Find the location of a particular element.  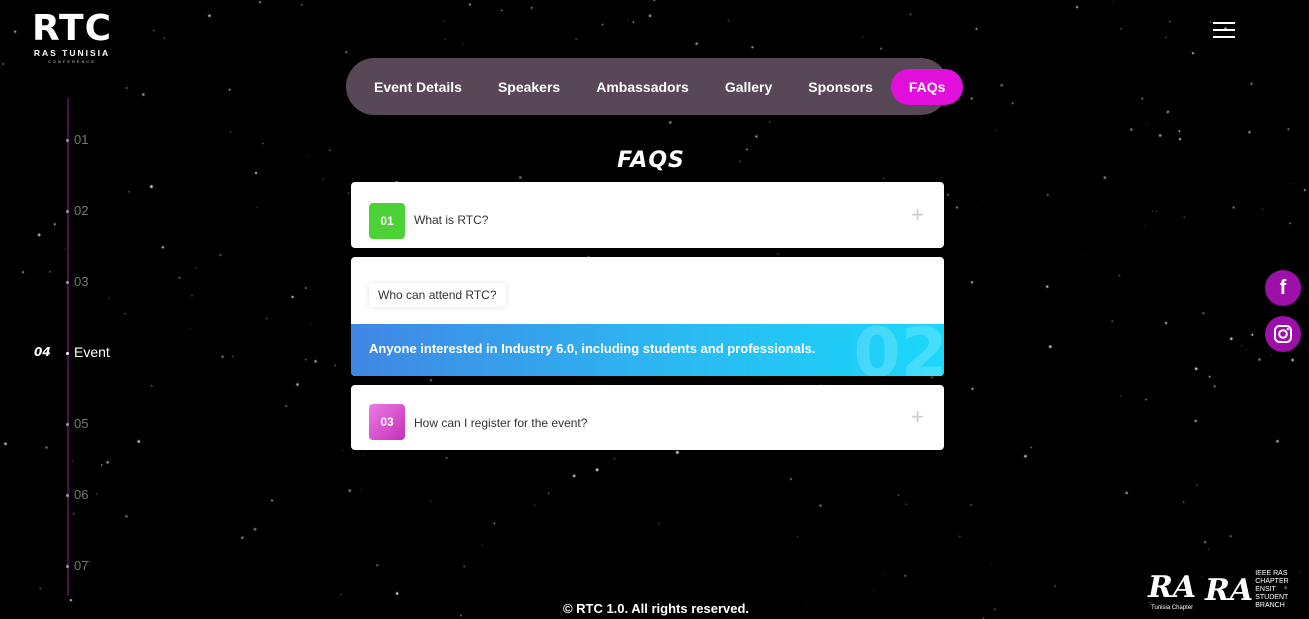

nav-event-details: Event Details is located at coordinates (418, 87).